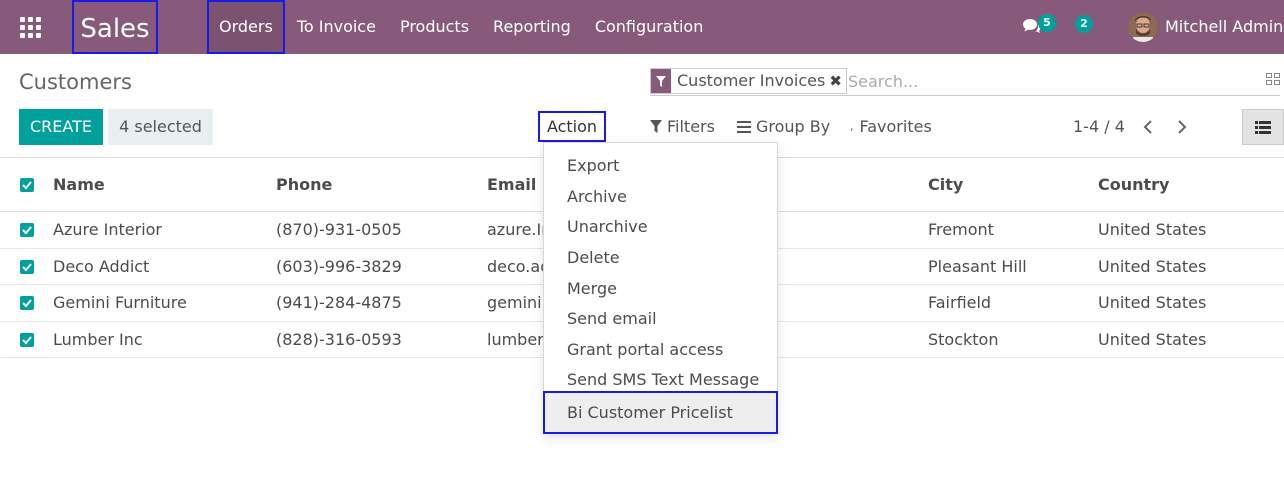 The height and width of the screenshot is (496, 1284). Describe the element at coordinates (246, 27) in the screenshot. I see `menu-orders: Orders` at that location.